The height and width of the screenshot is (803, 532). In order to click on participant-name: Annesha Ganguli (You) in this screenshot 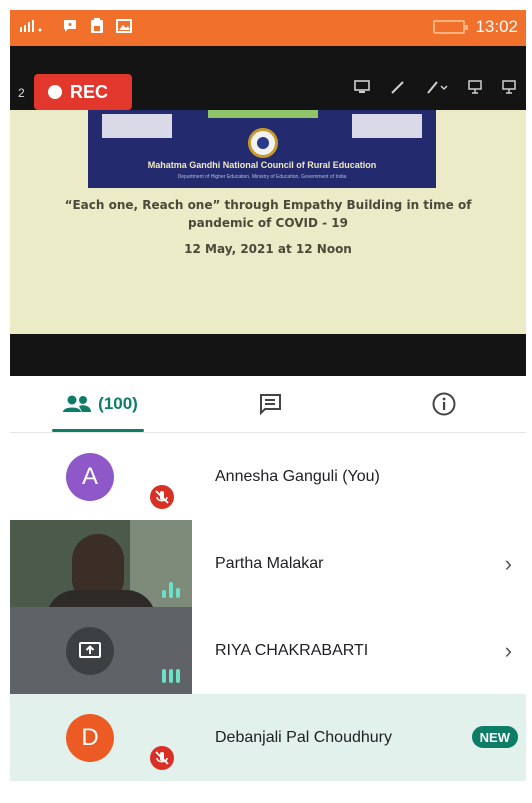, I will do `click(297, 476)`.